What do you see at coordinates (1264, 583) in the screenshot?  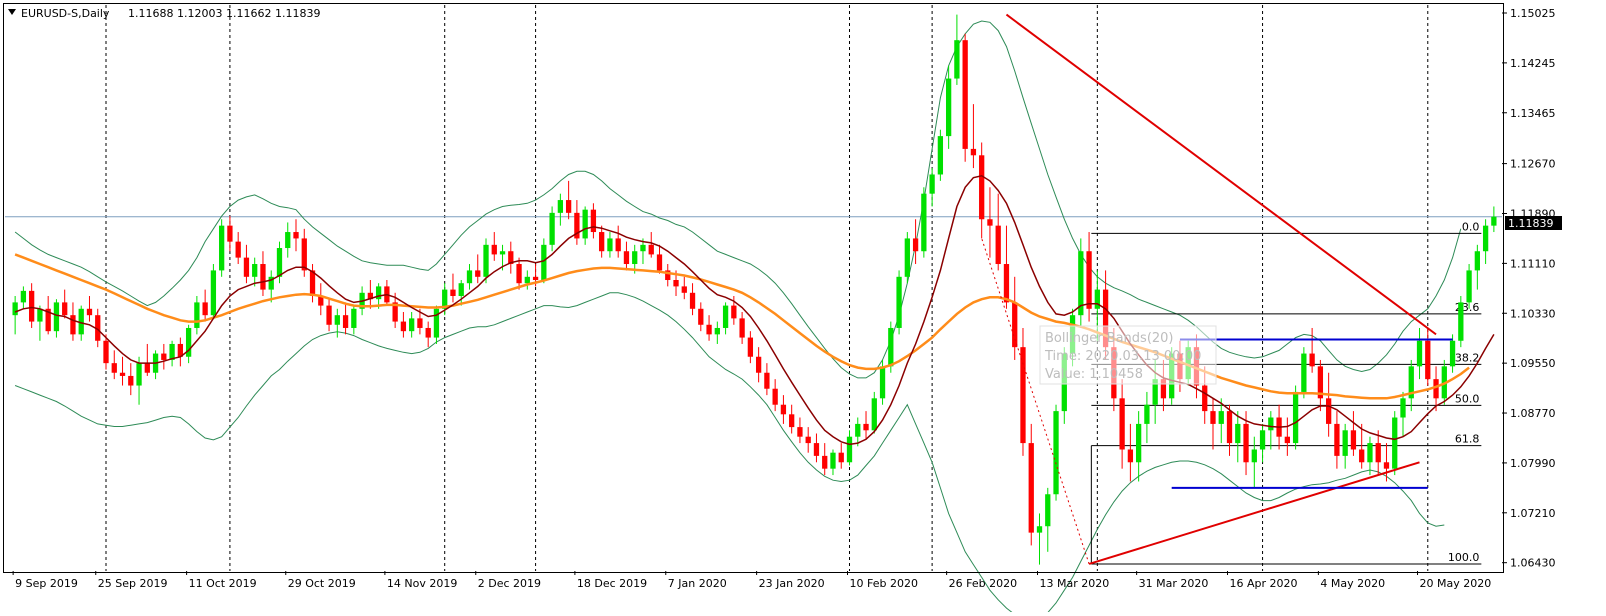 I see `date-tick-label: 16 Apr 2020` at bounding box center [1264, 583].